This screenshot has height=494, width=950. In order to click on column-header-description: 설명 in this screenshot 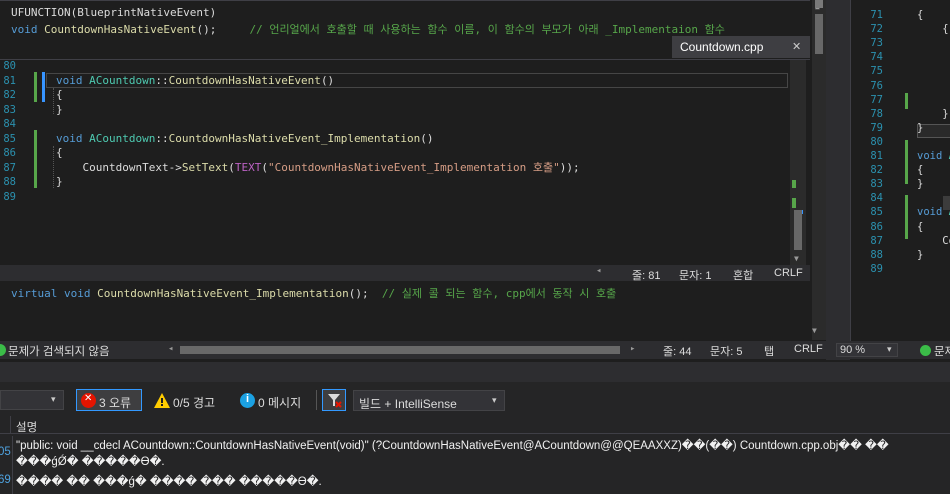, I will do `click(26, 427)`.